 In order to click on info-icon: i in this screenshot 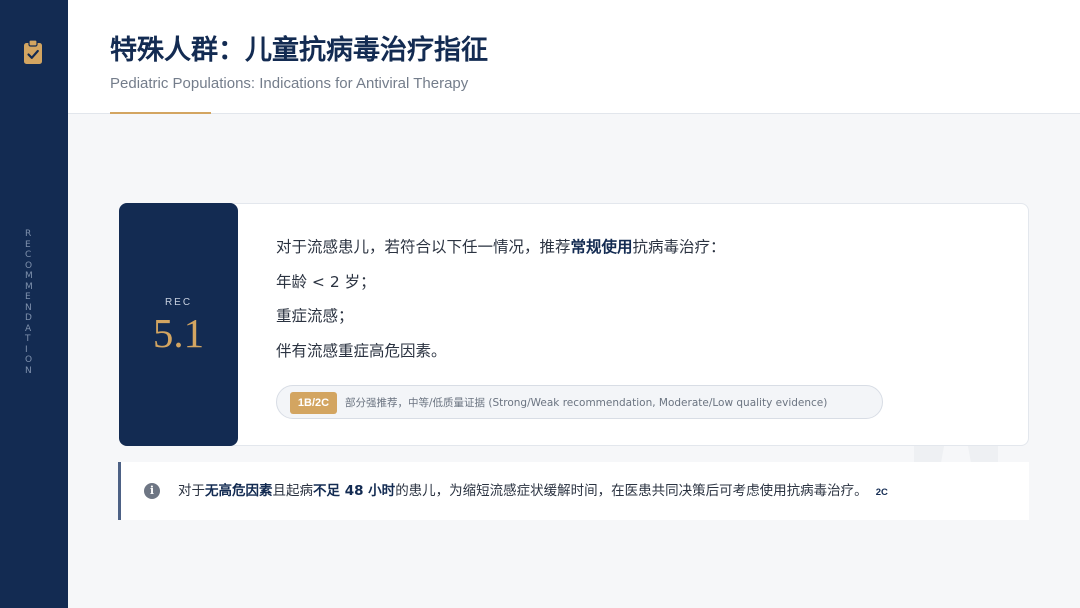, I will do `click(152, 491)`.